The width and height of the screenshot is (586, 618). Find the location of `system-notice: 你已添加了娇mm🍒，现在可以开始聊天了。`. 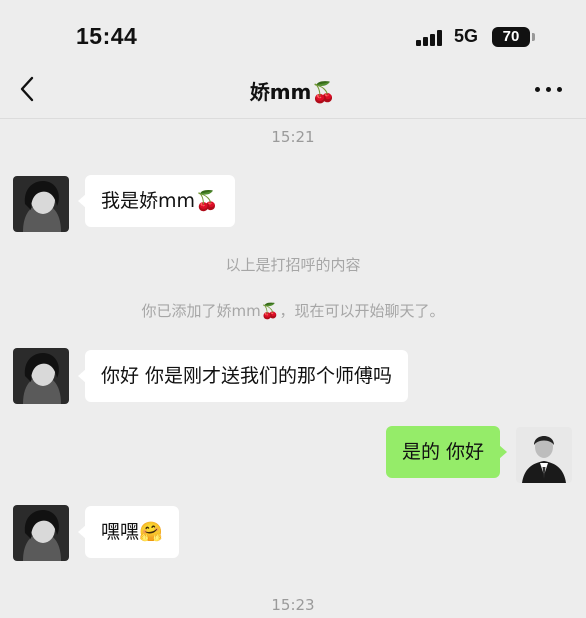

system-notice: 你已添加了娇mm🍒，现在可以开始聊天了。 is located at coordinates (293, 311).